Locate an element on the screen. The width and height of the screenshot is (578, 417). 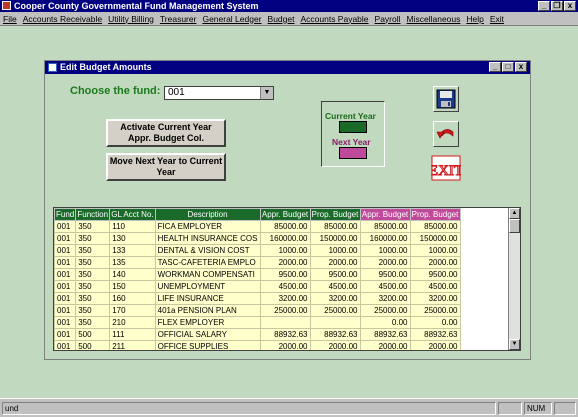
table-cell: 211 is located at coordinates (132, 345).